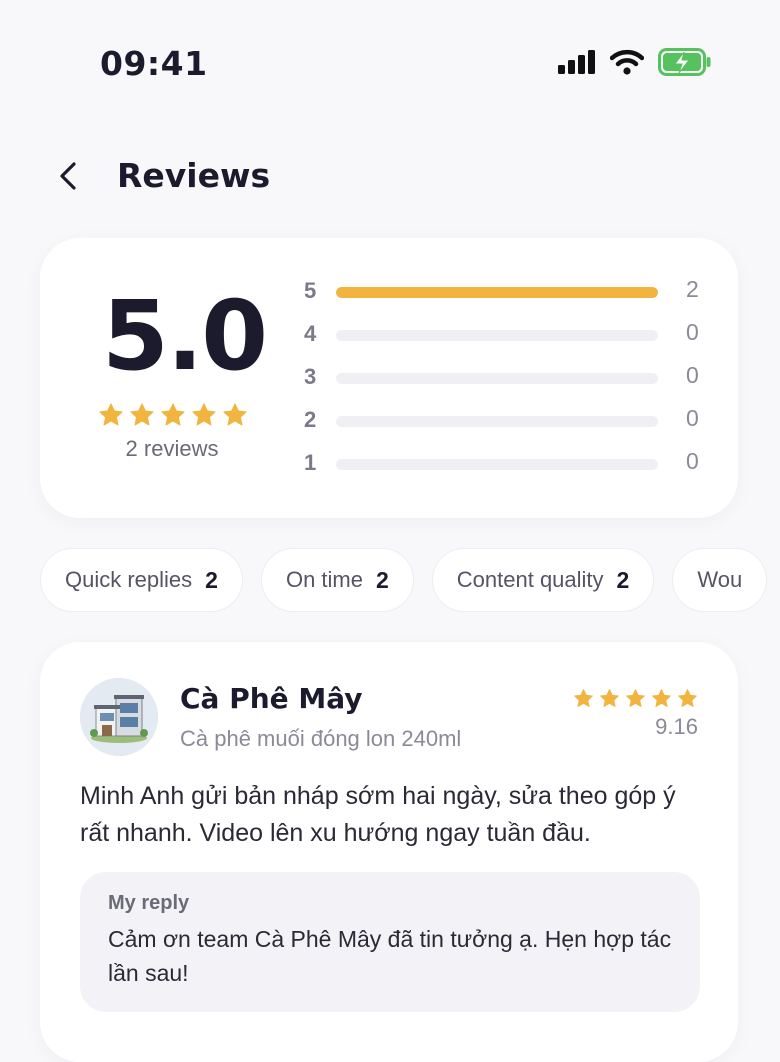 The width and height of the screenshot is (780, 1062). I want to click on chip-label: Wou, so click(720, 579).